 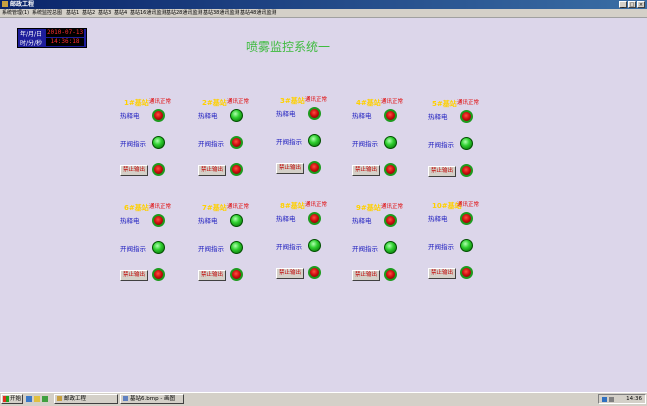 I want to click on menu-system-admin: 系统管理(1), so click(x=15, y=13).